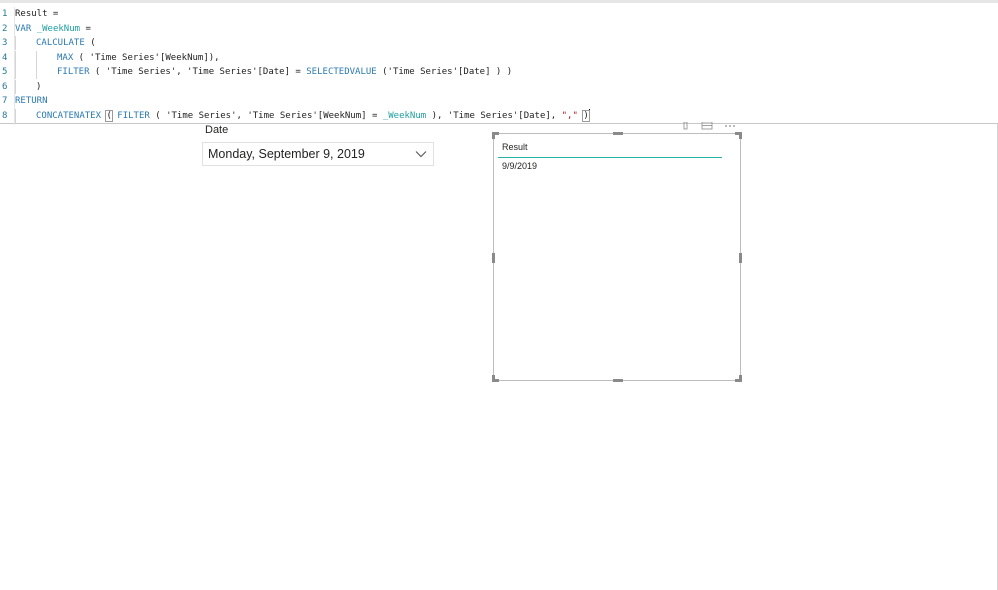 Image resolution: width=998 pixels, height=590 pixels. What do you see at coordinates (499, 43) in the screenshot?
I see `code-line: 3 CALCULATE (` at bounding box center [499, 43].